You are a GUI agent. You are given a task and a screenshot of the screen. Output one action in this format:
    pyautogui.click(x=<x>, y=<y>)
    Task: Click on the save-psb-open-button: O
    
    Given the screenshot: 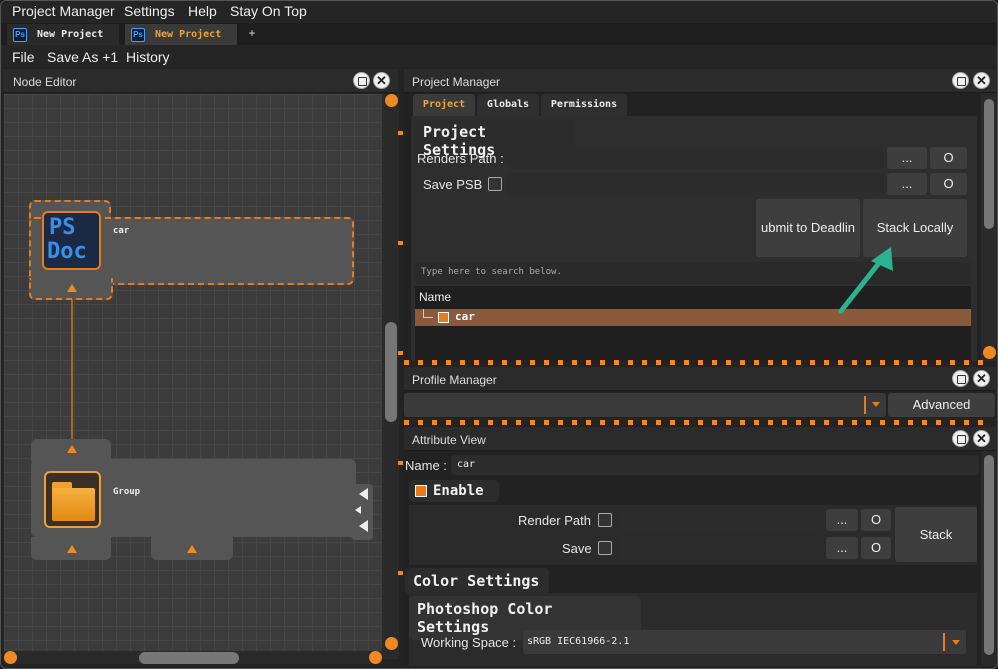 What is the action you would take?
    pyautogui.click(x=948, y=184)
    